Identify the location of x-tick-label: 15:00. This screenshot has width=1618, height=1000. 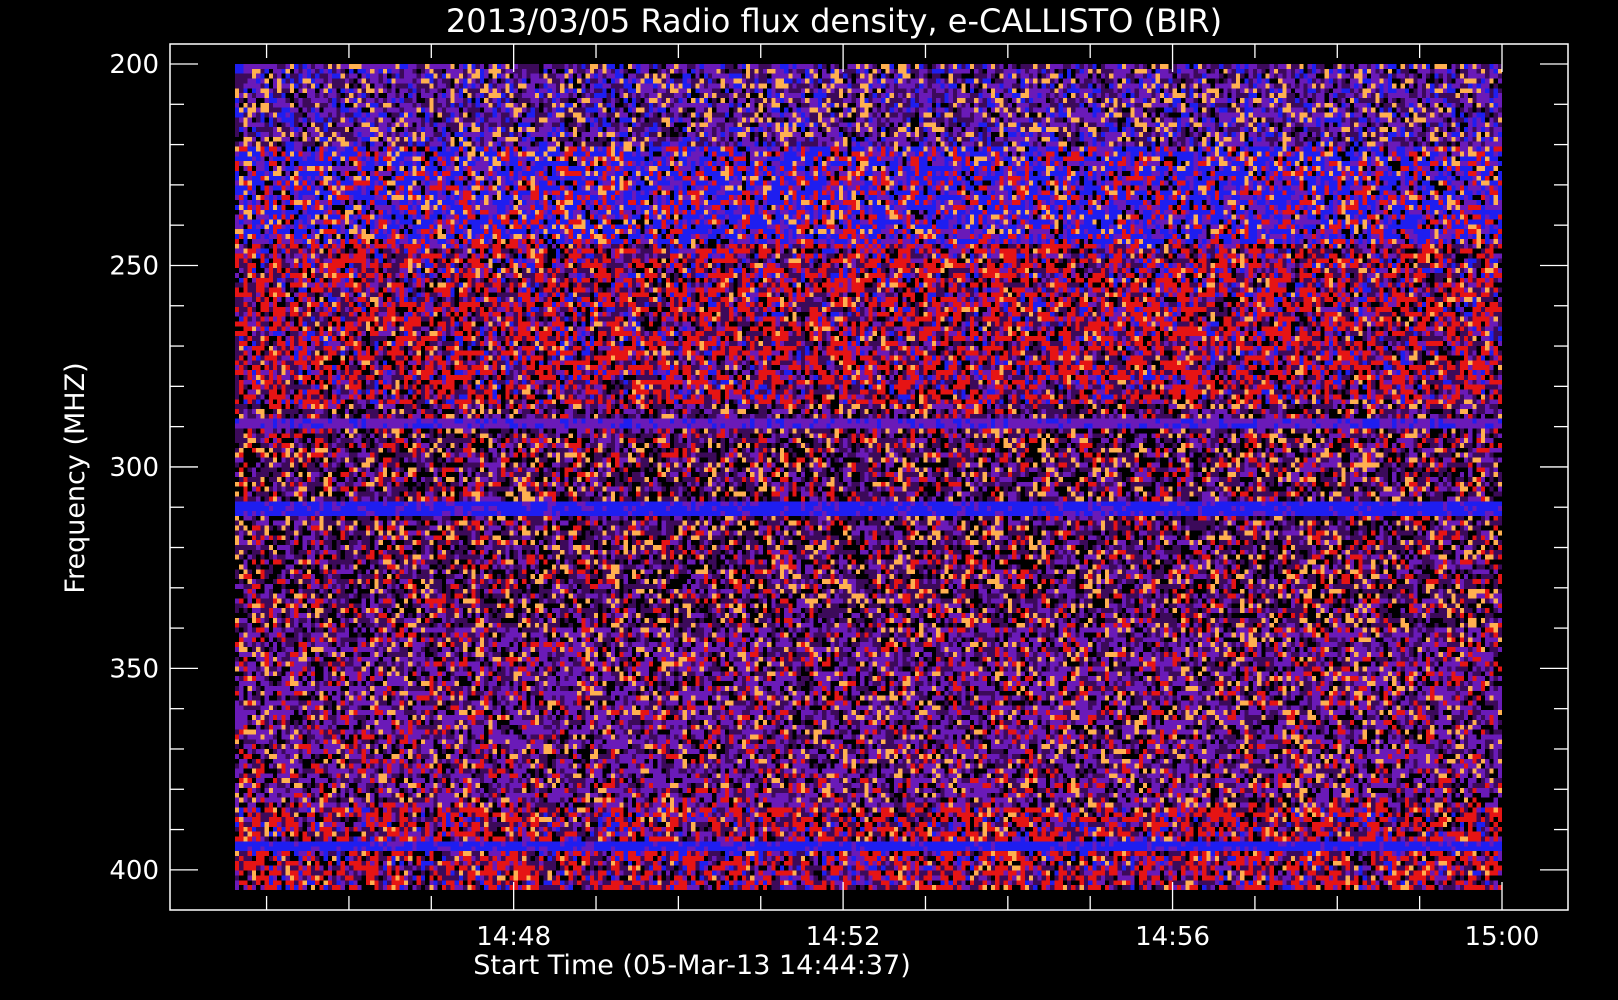
(1502, 937).